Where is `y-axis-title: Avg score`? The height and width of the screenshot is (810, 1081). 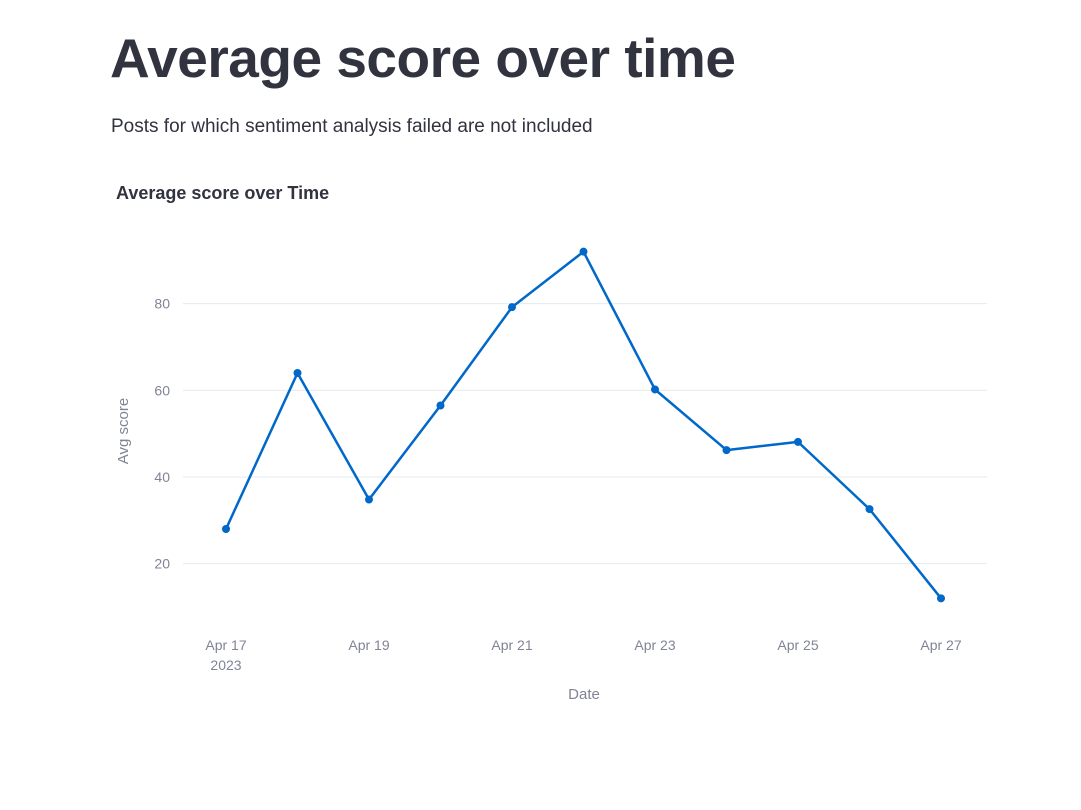
y-axis-title: Avg score is located at coordinates (123, 431).